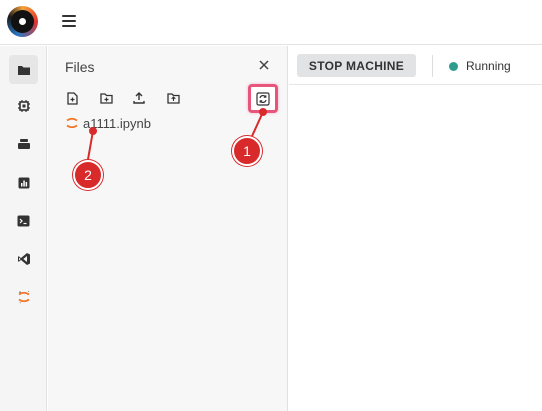 This screenshot has height=411, width=542. What do you see at coordinates (432, 66) in the screenshot?
I see `toolbar-divider` at bounding box center [432, 66].